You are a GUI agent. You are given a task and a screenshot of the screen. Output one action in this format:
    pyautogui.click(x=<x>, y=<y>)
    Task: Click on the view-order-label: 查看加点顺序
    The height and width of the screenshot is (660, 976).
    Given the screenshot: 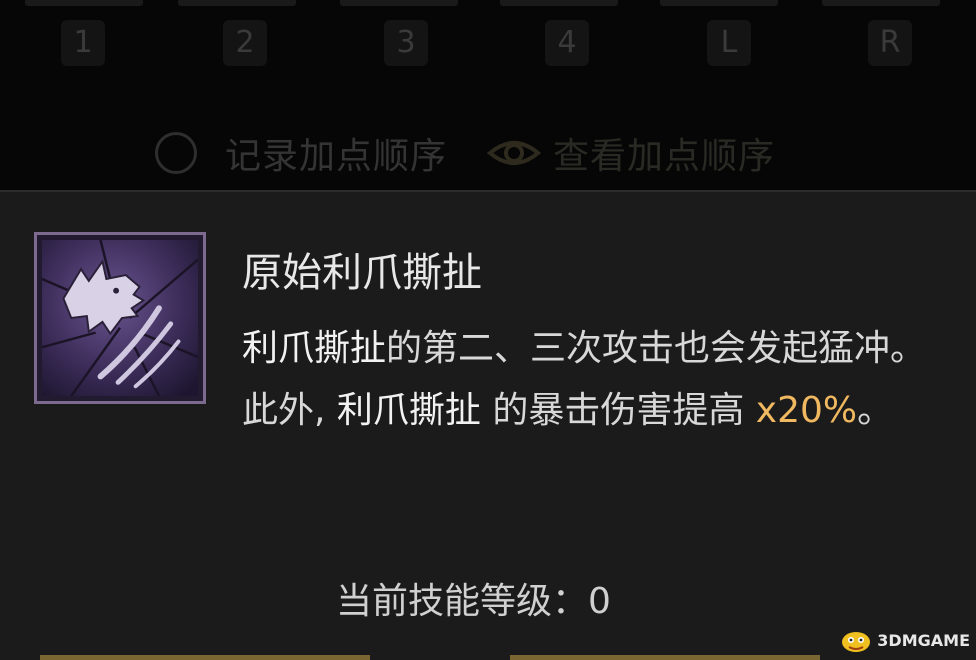 What is the action you would take?
    pyautogui.click(x=664, y=153)
    